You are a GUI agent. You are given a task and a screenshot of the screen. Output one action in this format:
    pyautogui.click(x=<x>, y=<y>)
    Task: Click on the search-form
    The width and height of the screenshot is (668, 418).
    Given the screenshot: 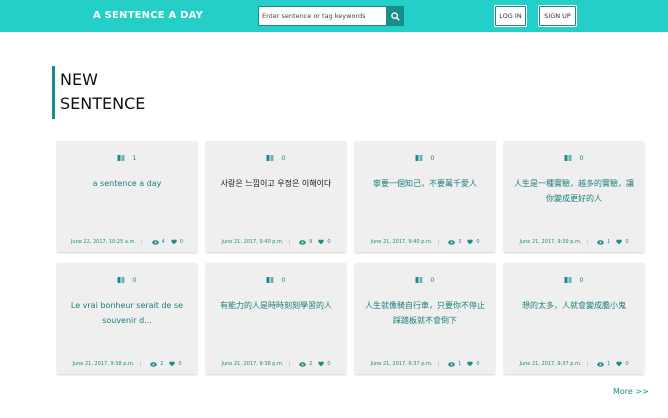 What is the action you would take?
    pyautogui.click(x=331, y=16)
    